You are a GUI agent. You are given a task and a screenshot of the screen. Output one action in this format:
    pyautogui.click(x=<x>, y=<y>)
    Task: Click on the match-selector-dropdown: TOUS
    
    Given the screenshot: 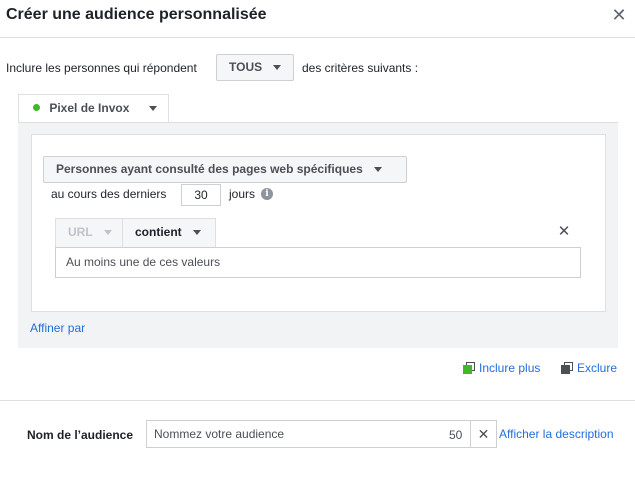 What is the action you would take?
    pyautogui.click(x=255, y=67)
    